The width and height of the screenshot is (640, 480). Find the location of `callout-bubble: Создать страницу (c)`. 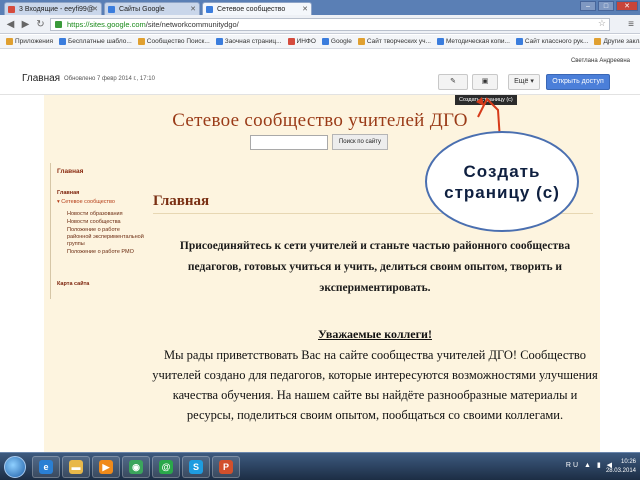

callout-bubble: Создать страницу (c) is located at coordinates (502, 181).